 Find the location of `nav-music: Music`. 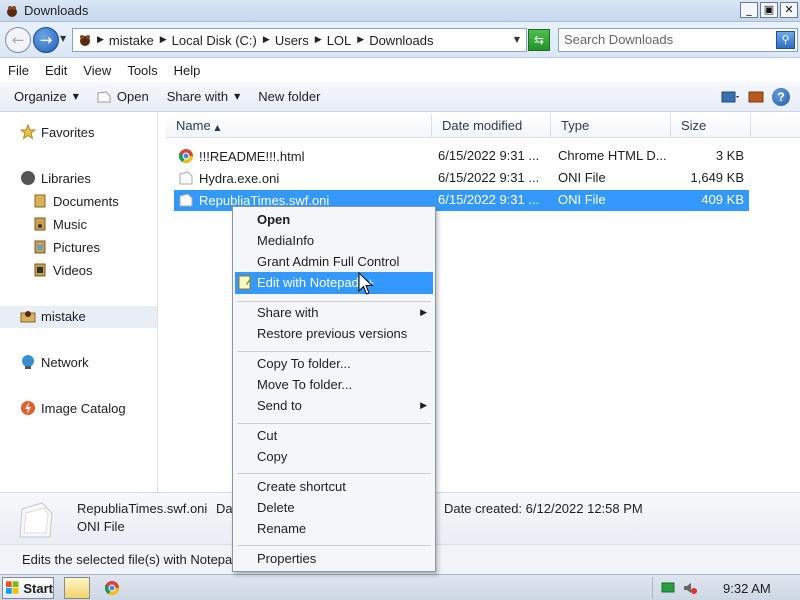

nav-music: Music is located at coordinates (59, 224).